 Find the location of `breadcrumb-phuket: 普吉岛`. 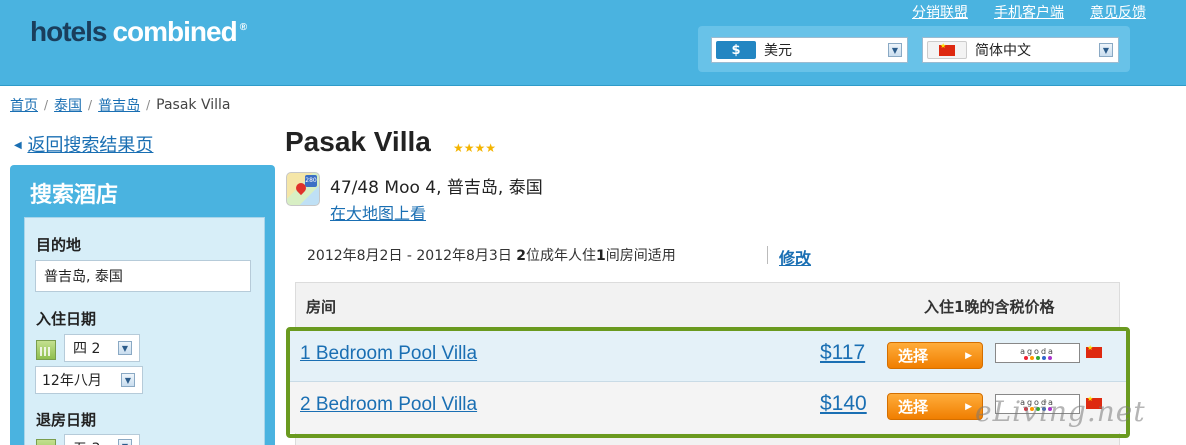

breadcrumb-phuket: 普吉岛 is located at coordinates (119, 105).